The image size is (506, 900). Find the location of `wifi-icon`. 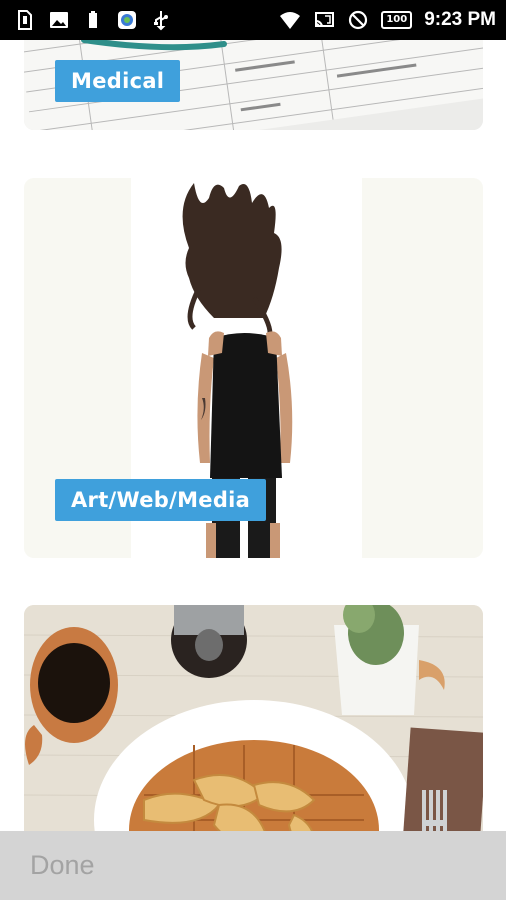

wifi-icon is located at coordinates (290, 20).